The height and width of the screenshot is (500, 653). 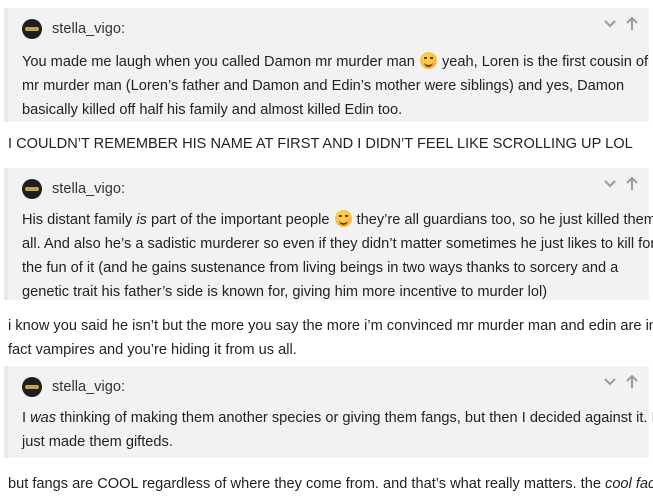 What do you see at coordinates (43, 418) in the screenshot?
I see `emphasis-text: was` at bounding box center [43, 418].